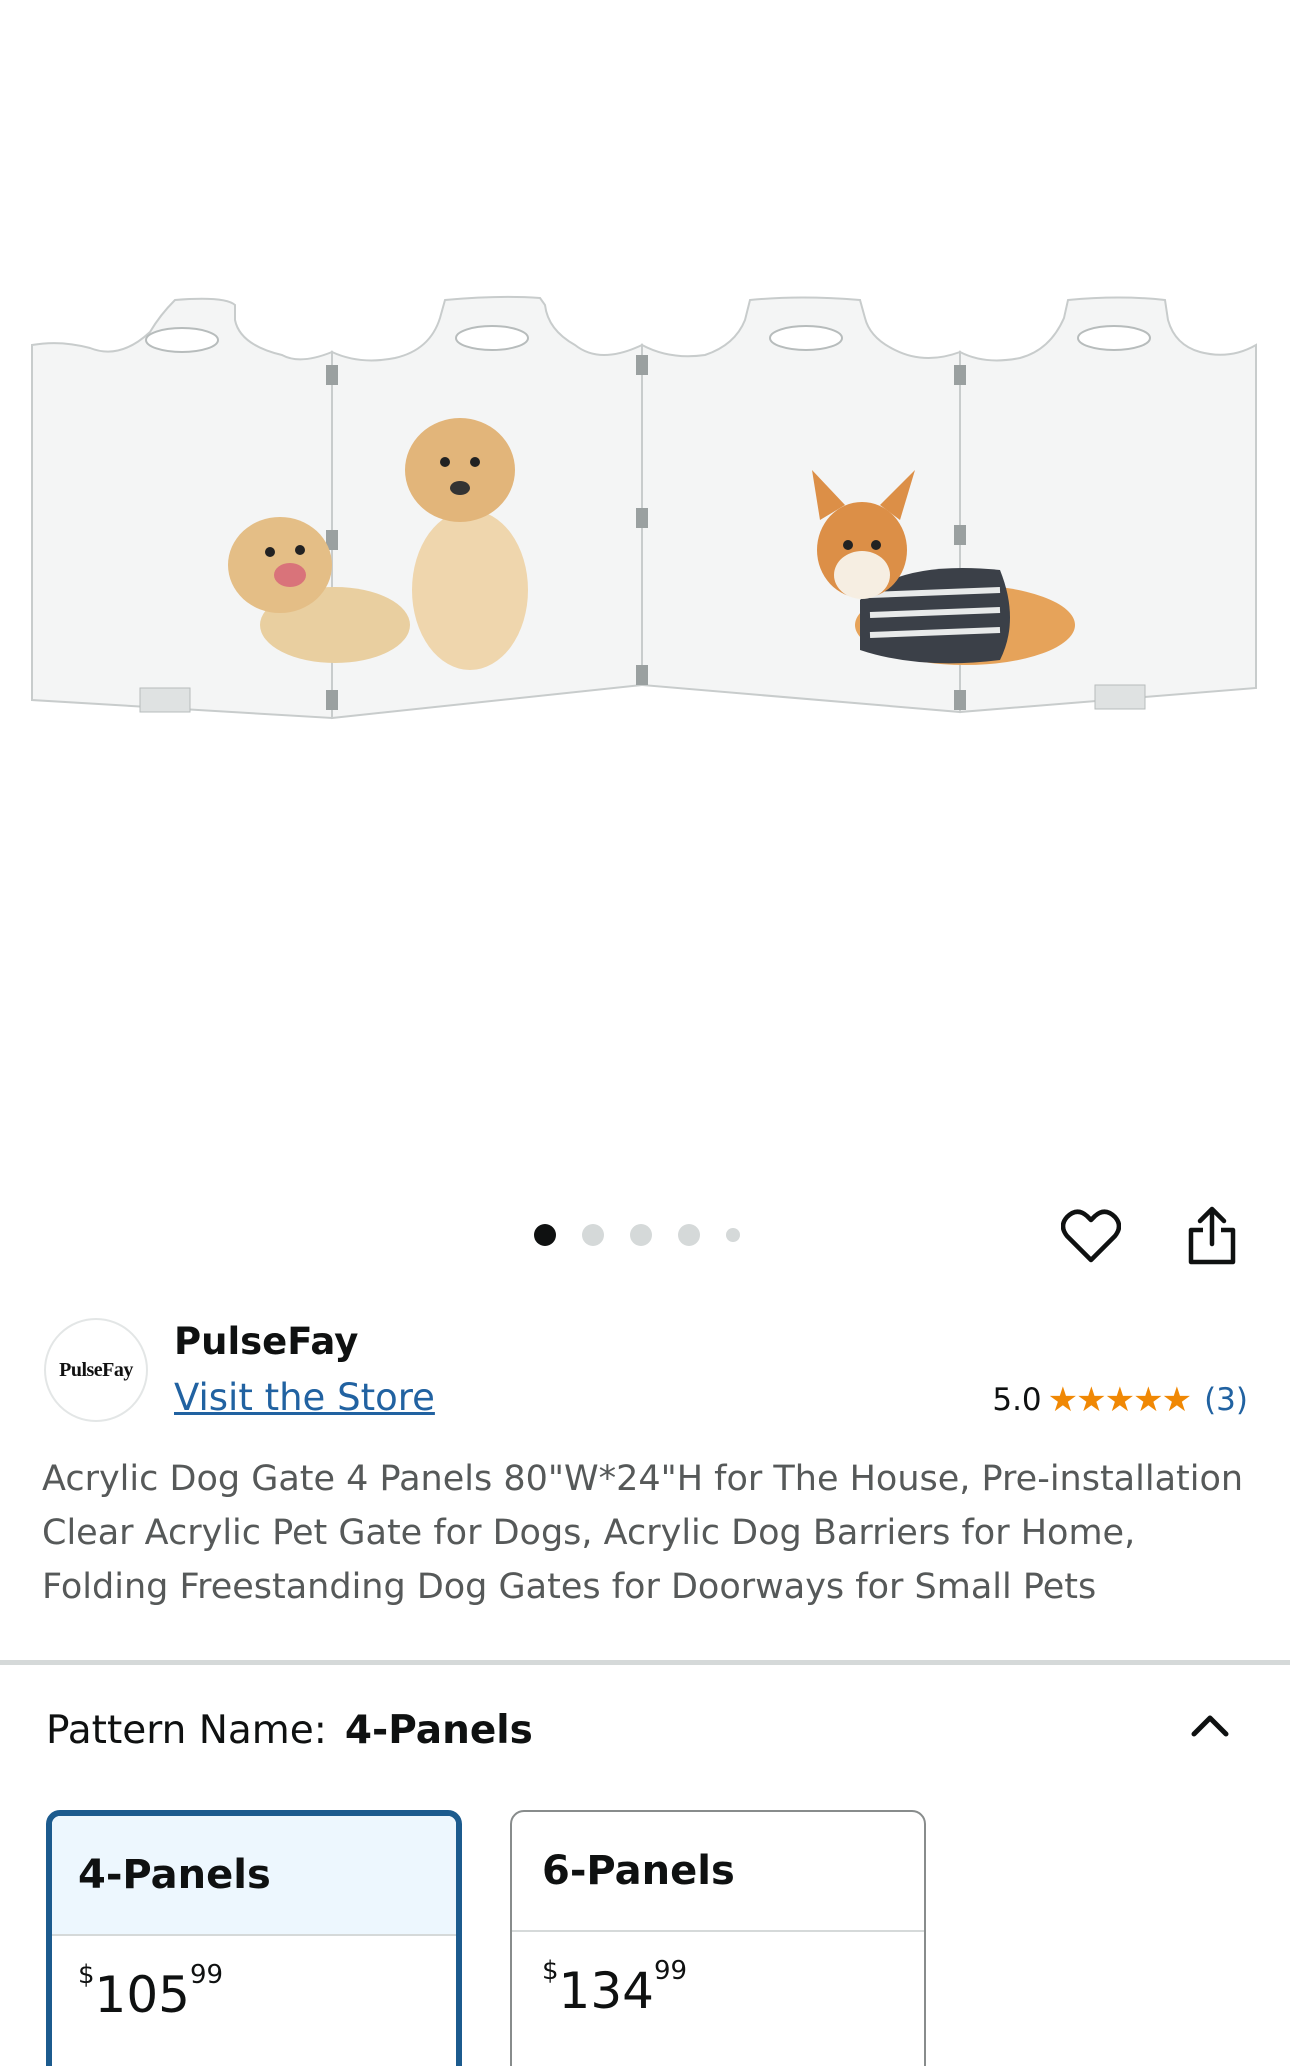 The image size is (1290, 2066). I want to click on brand-logo-text: PulseFay, so click(96, 1369).